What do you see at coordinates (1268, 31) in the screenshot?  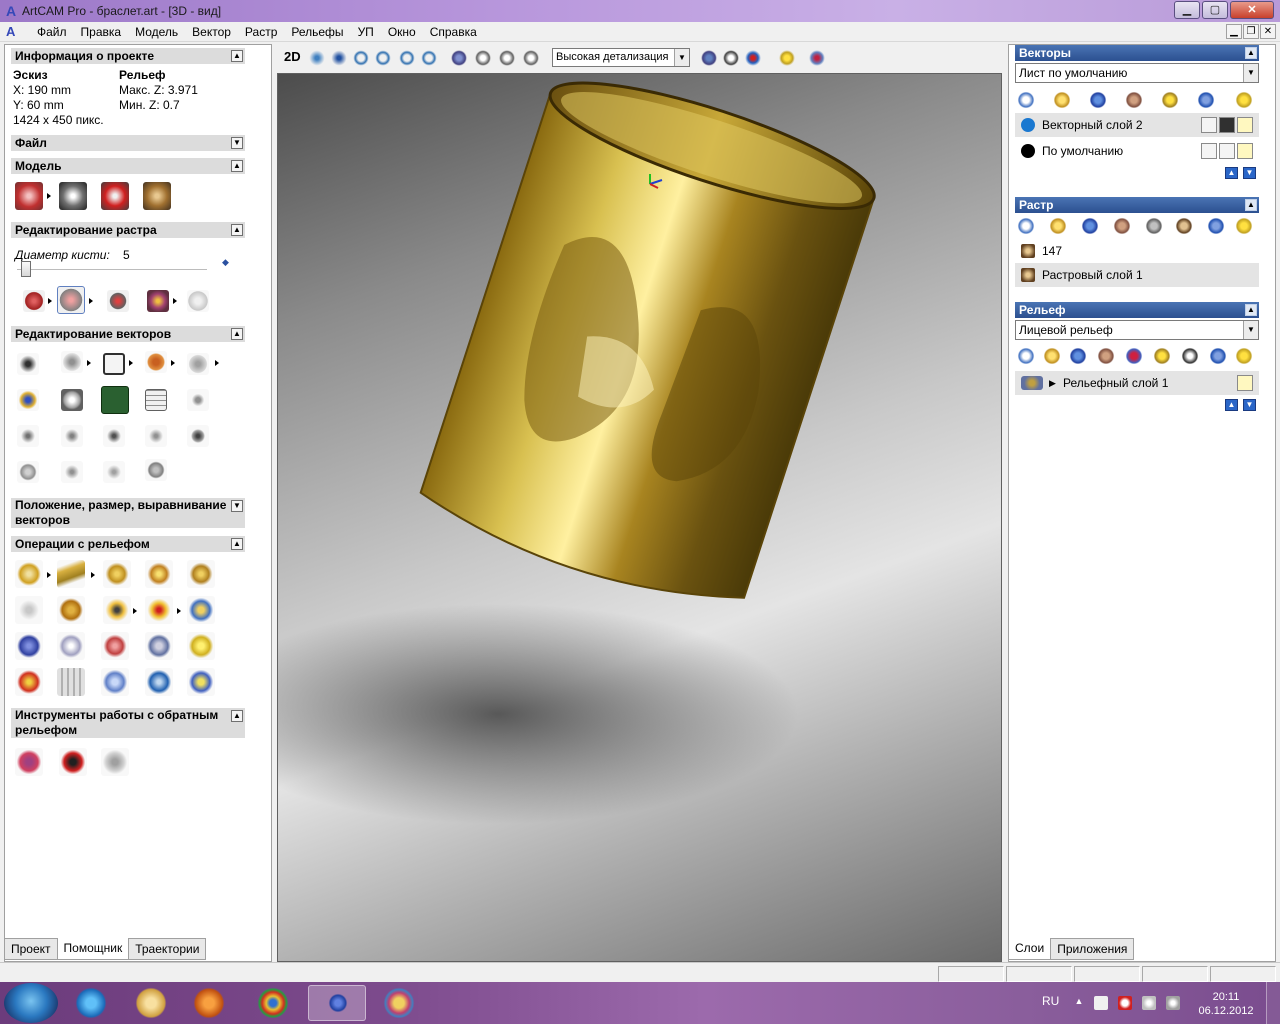 I see `mdi-close-button: ✕` at bounding box center [1268, 31].